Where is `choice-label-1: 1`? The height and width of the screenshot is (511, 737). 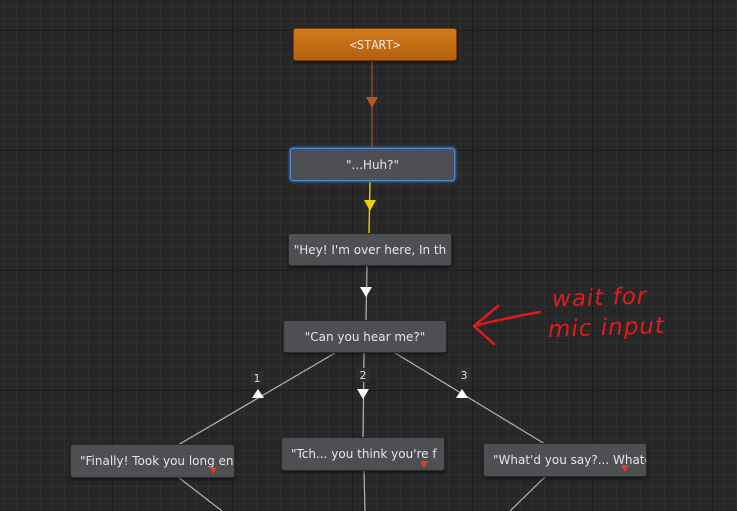
choice-label-1: 1 is located at coordinates (257, 378).